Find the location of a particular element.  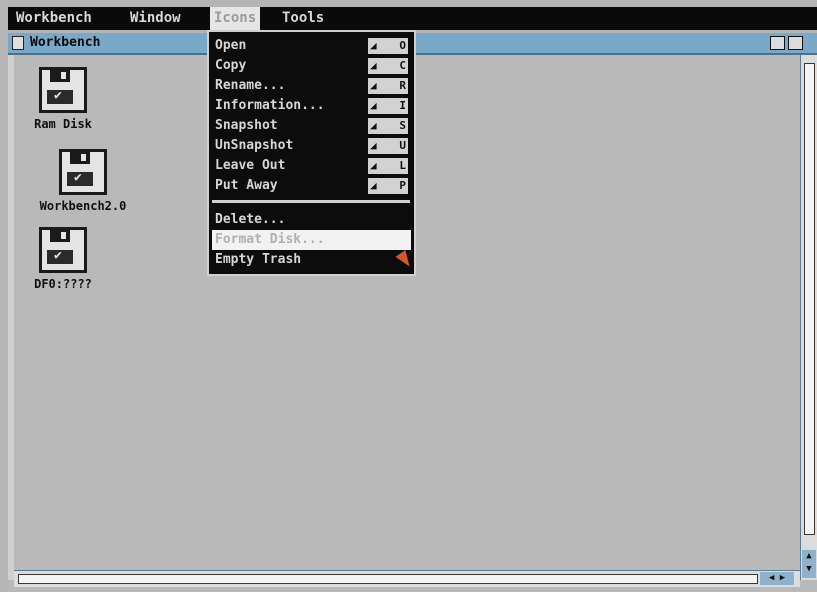

menu-item-label: Put Away is located at coordinates (246, 185).